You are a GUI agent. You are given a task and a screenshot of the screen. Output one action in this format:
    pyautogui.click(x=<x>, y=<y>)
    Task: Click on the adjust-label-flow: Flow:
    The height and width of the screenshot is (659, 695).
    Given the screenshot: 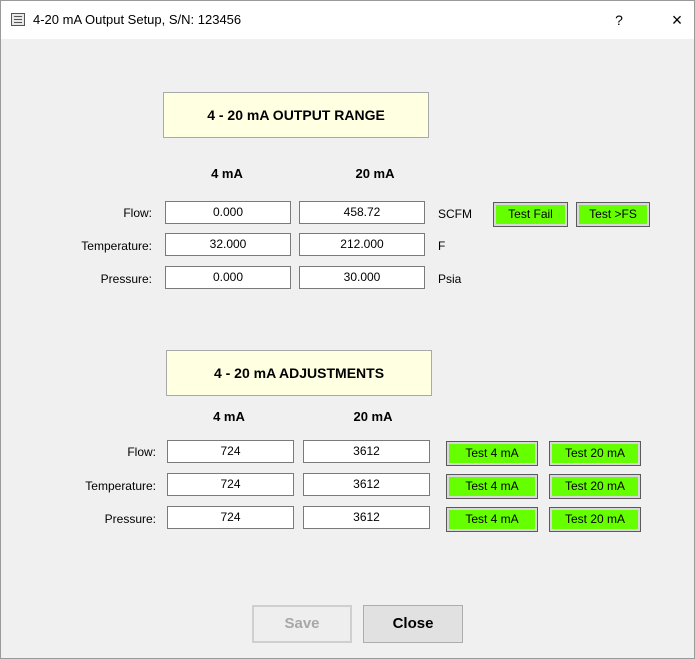 What is the action you would take?
    pyautogui.click(x=141, y=452)
    